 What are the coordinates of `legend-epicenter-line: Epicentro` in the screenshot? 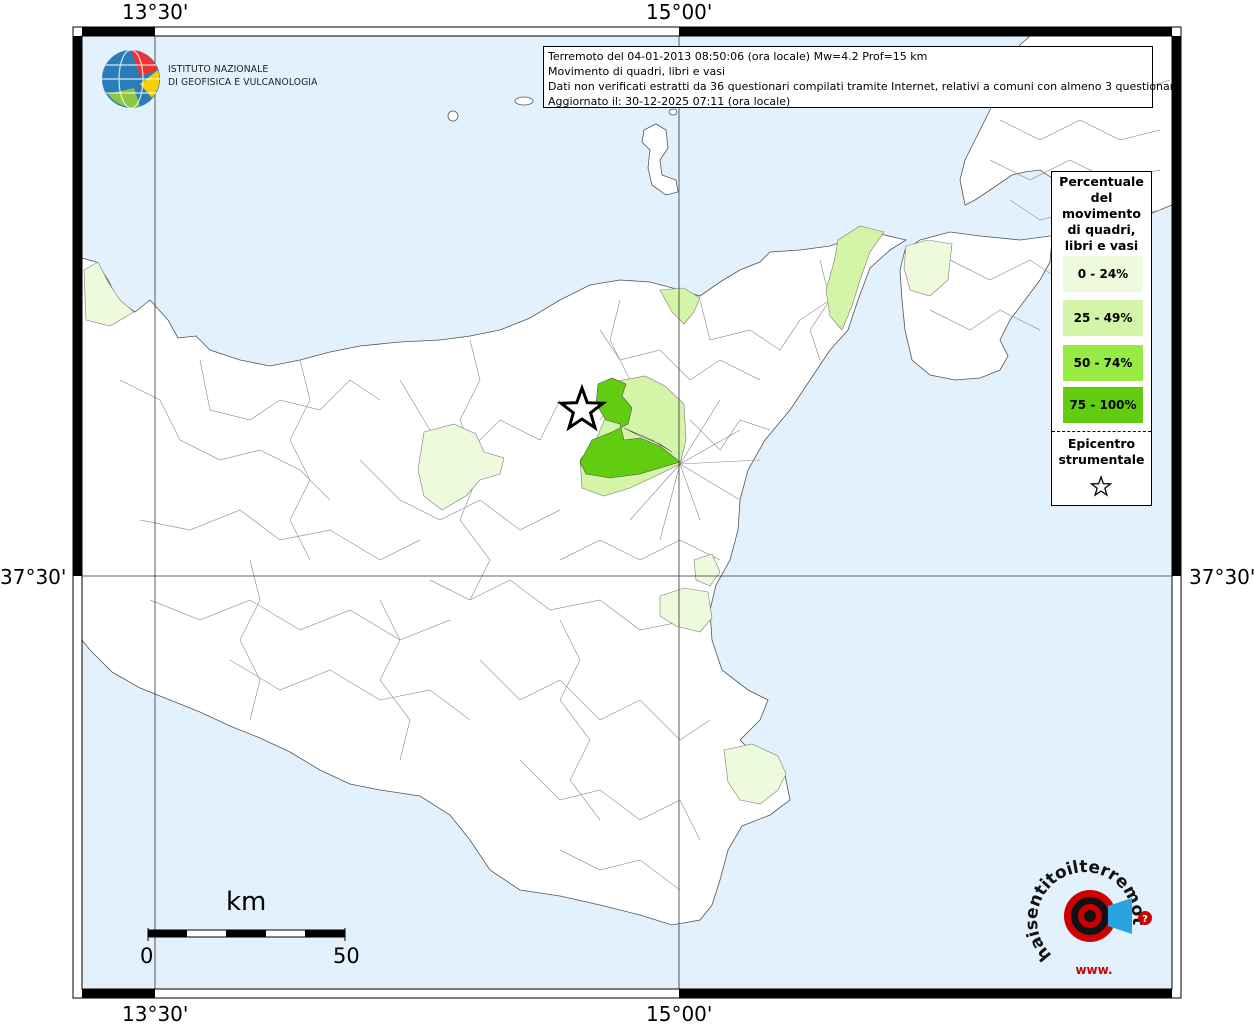 It's located at (1101, 443).